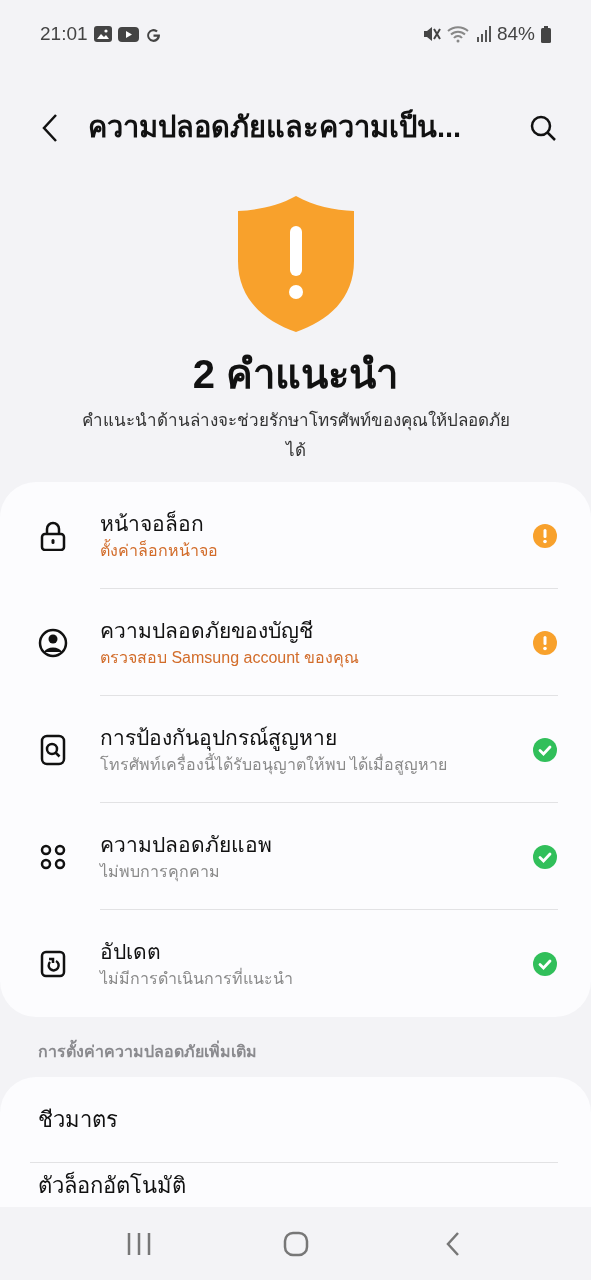 The height and width of the screenshot is (1280, 591). Describe the element at coordinates (230, 658) in the screenshot. I see `item-subtitle: ตรวจสอบ Samsung account ของคุณ` at that location.